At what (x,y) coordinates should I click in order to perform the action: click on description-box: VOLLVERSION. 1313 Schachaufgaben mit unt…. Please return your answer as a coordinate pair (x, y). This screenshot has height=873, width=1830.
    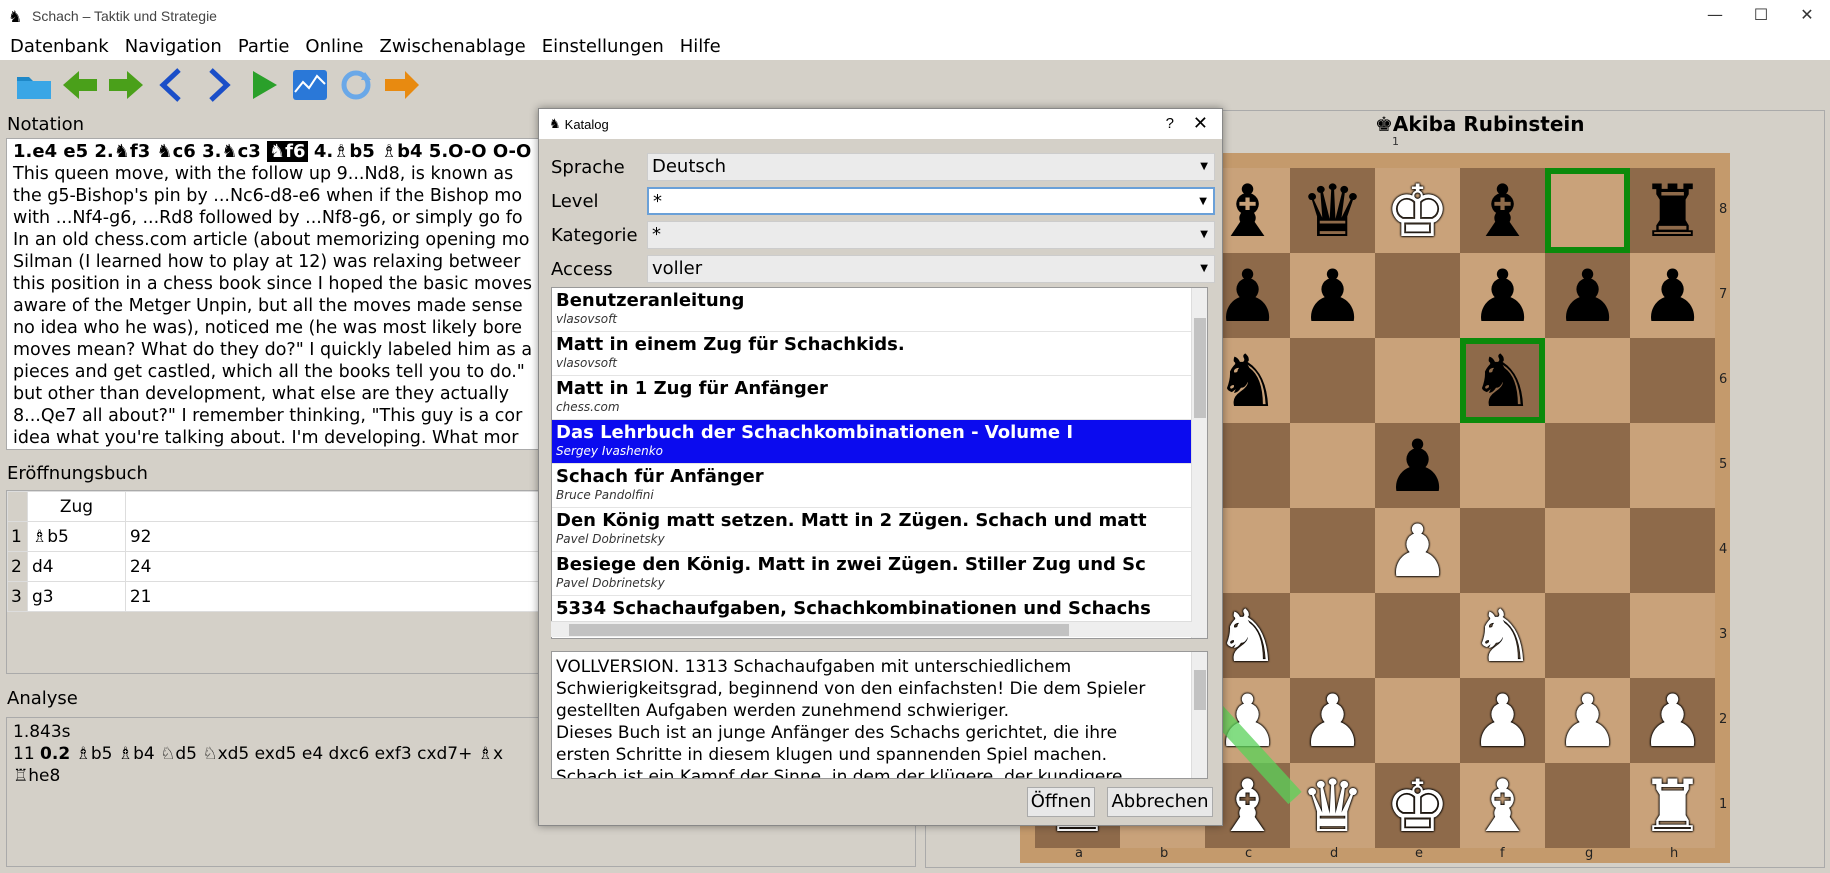
    Looking at the image, I should click on (879, 715).